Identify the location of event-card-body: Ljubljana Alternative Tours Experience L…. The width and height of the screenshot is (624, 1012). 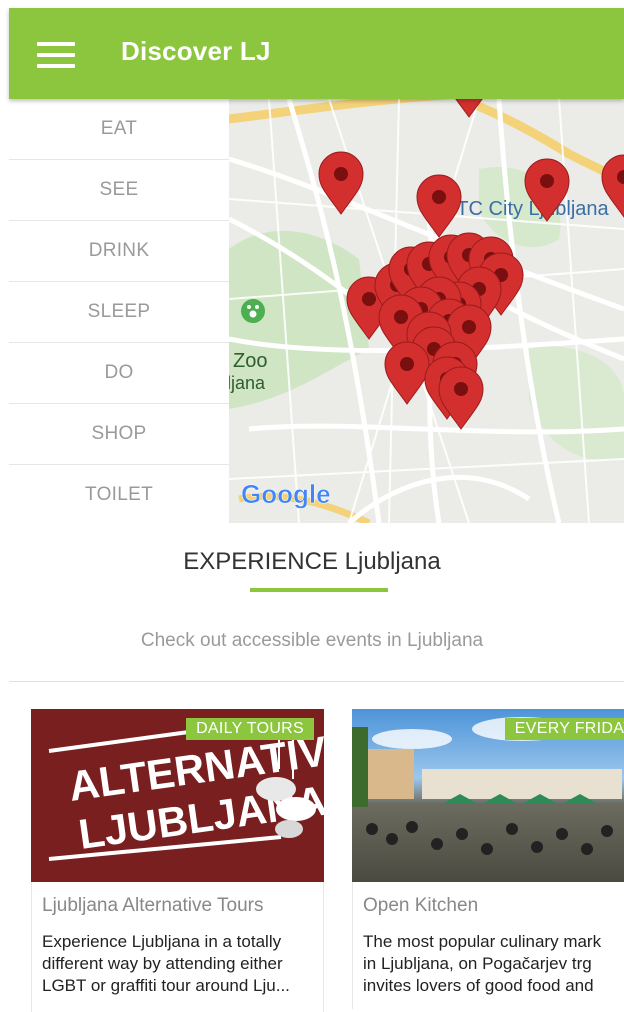
(177, 947).